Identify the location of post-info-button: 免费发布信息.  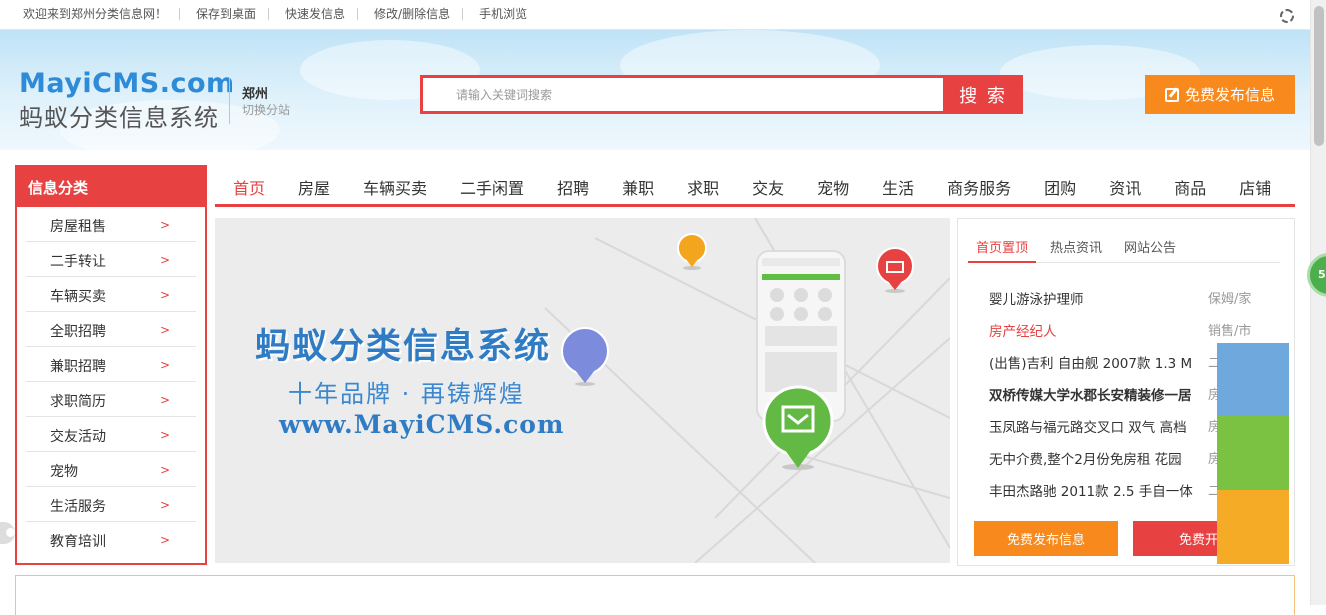
(1220, 94).